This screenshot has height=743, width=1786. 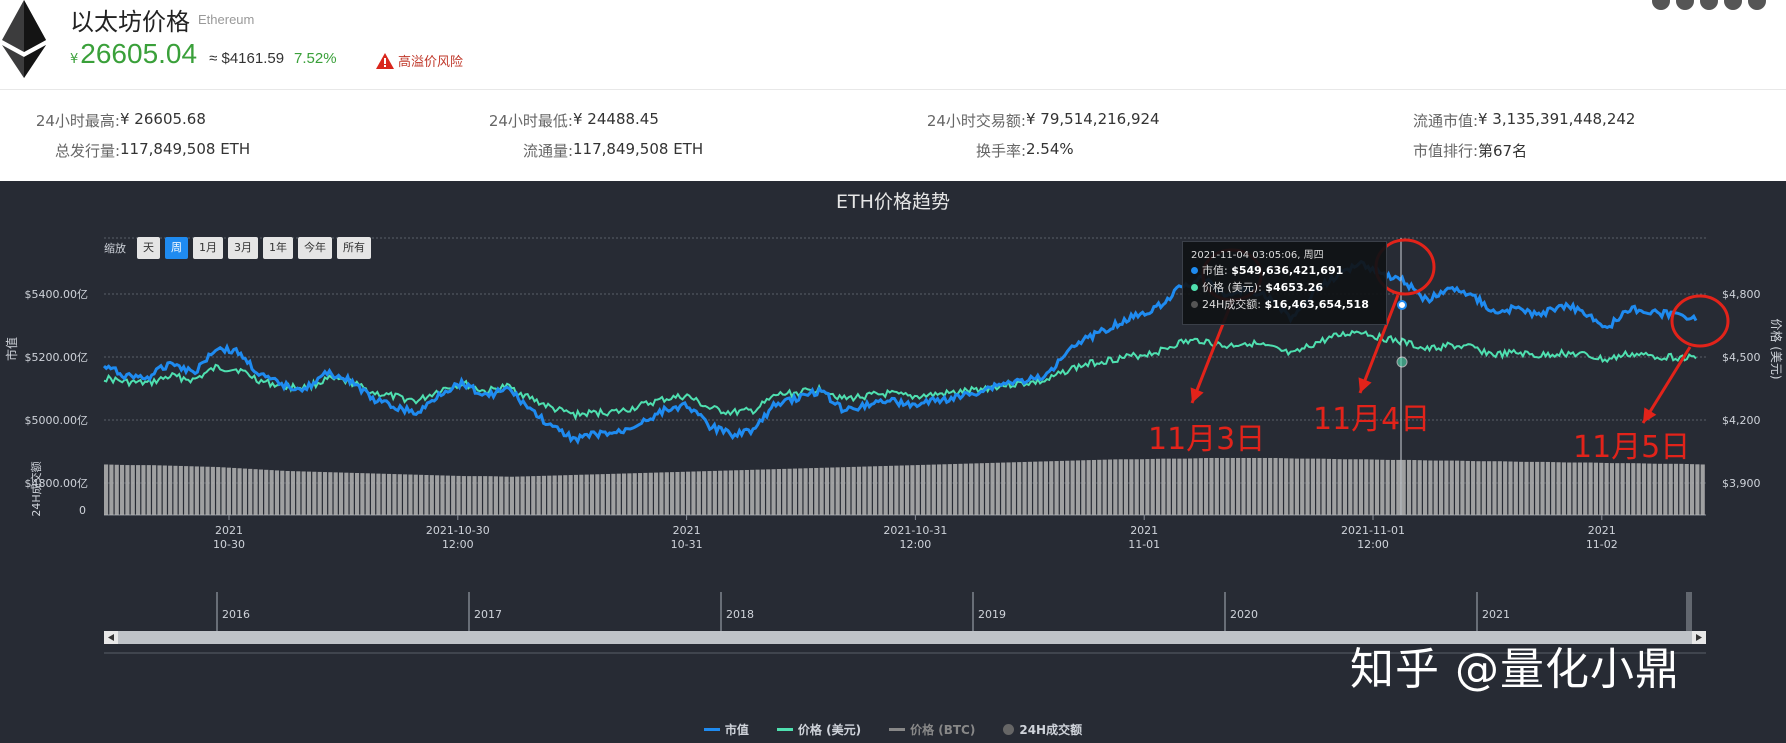 I want to click on tooltip-label: 市值:, so click(x=1215, y=270).